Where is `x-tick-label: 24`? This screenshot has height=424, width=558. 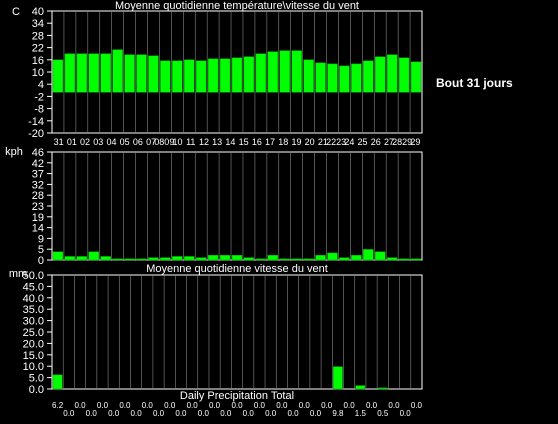 x-tick-label: 24 is located at coordinates (349, 142).